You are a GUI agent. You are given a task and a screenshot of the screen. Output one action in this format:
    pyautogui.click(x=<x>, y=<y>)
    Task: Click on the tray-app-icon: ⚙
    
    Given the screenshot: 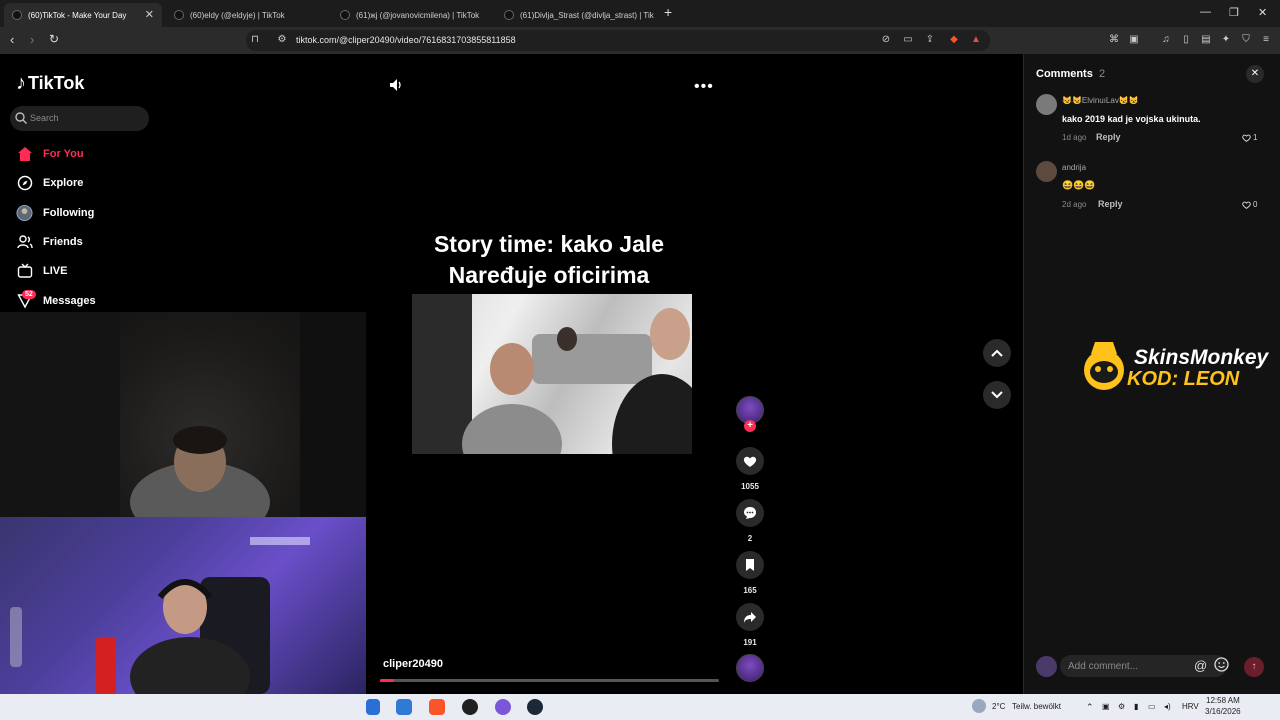 What is the action you would take?
    pyautogui.click(x=1121, y=706)
    